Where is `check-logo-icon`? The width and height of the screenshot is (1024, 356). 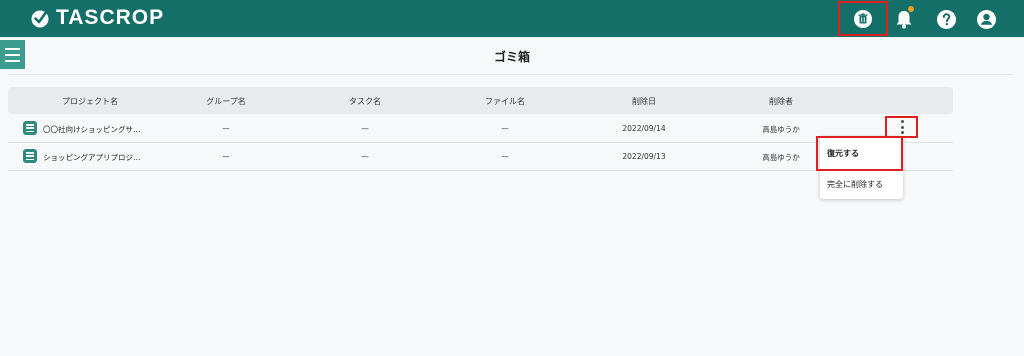 check-logo-icon is located at coordinates (40, 18).